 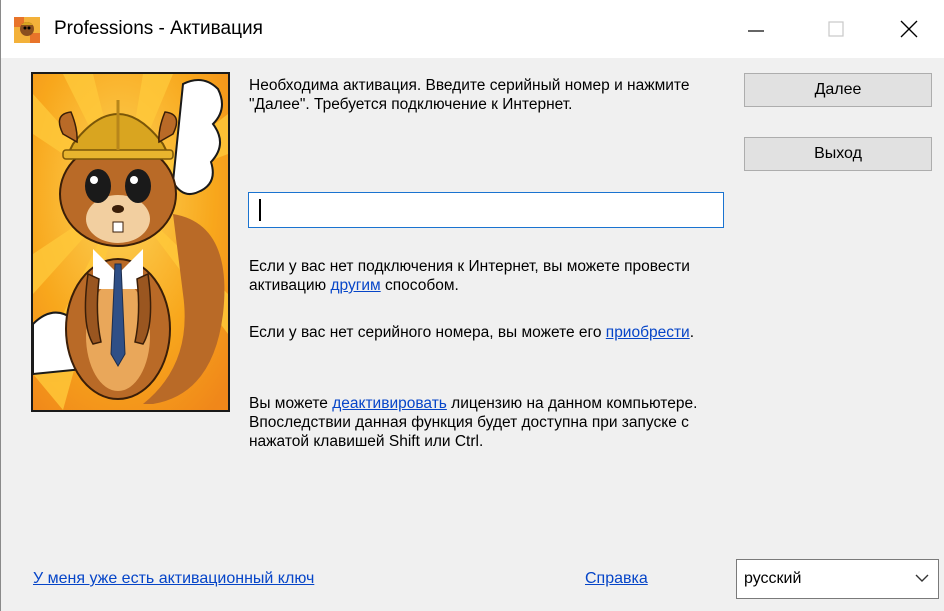 I want to click on deactivate-text-before: Вы можете, so click(x=291, y=403).